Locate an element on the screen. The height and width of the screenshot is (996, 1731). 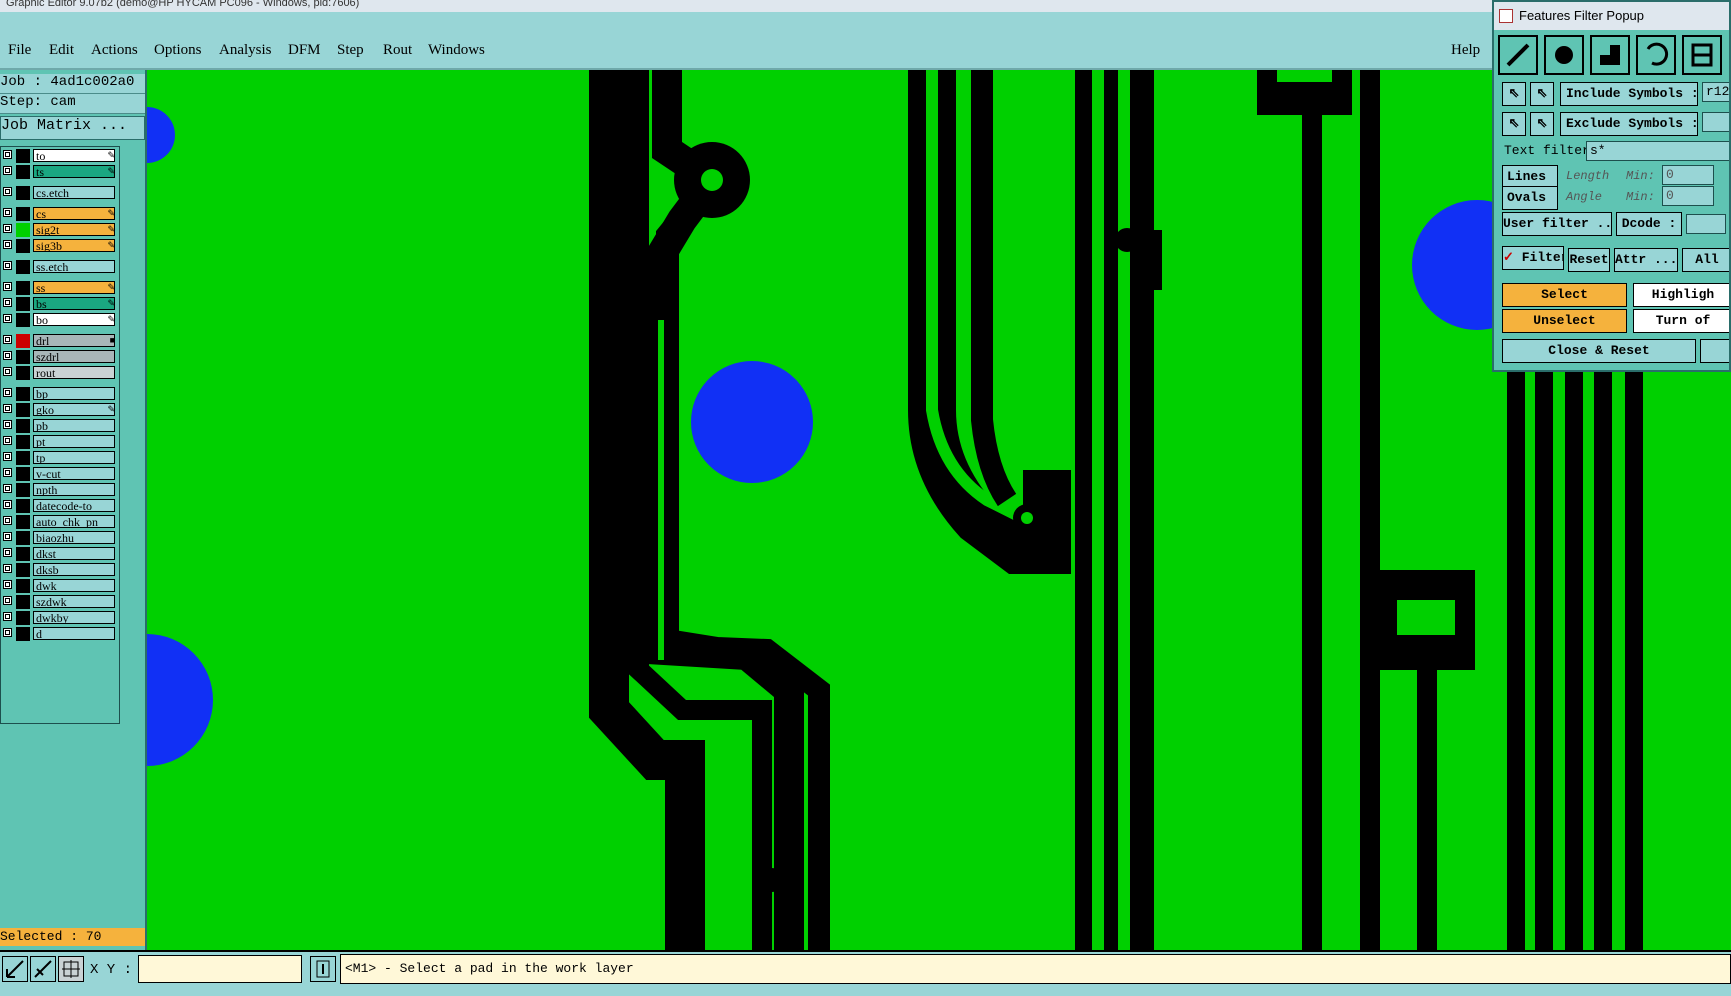
layer-name: v-cut is located at coordinates (74, 473).